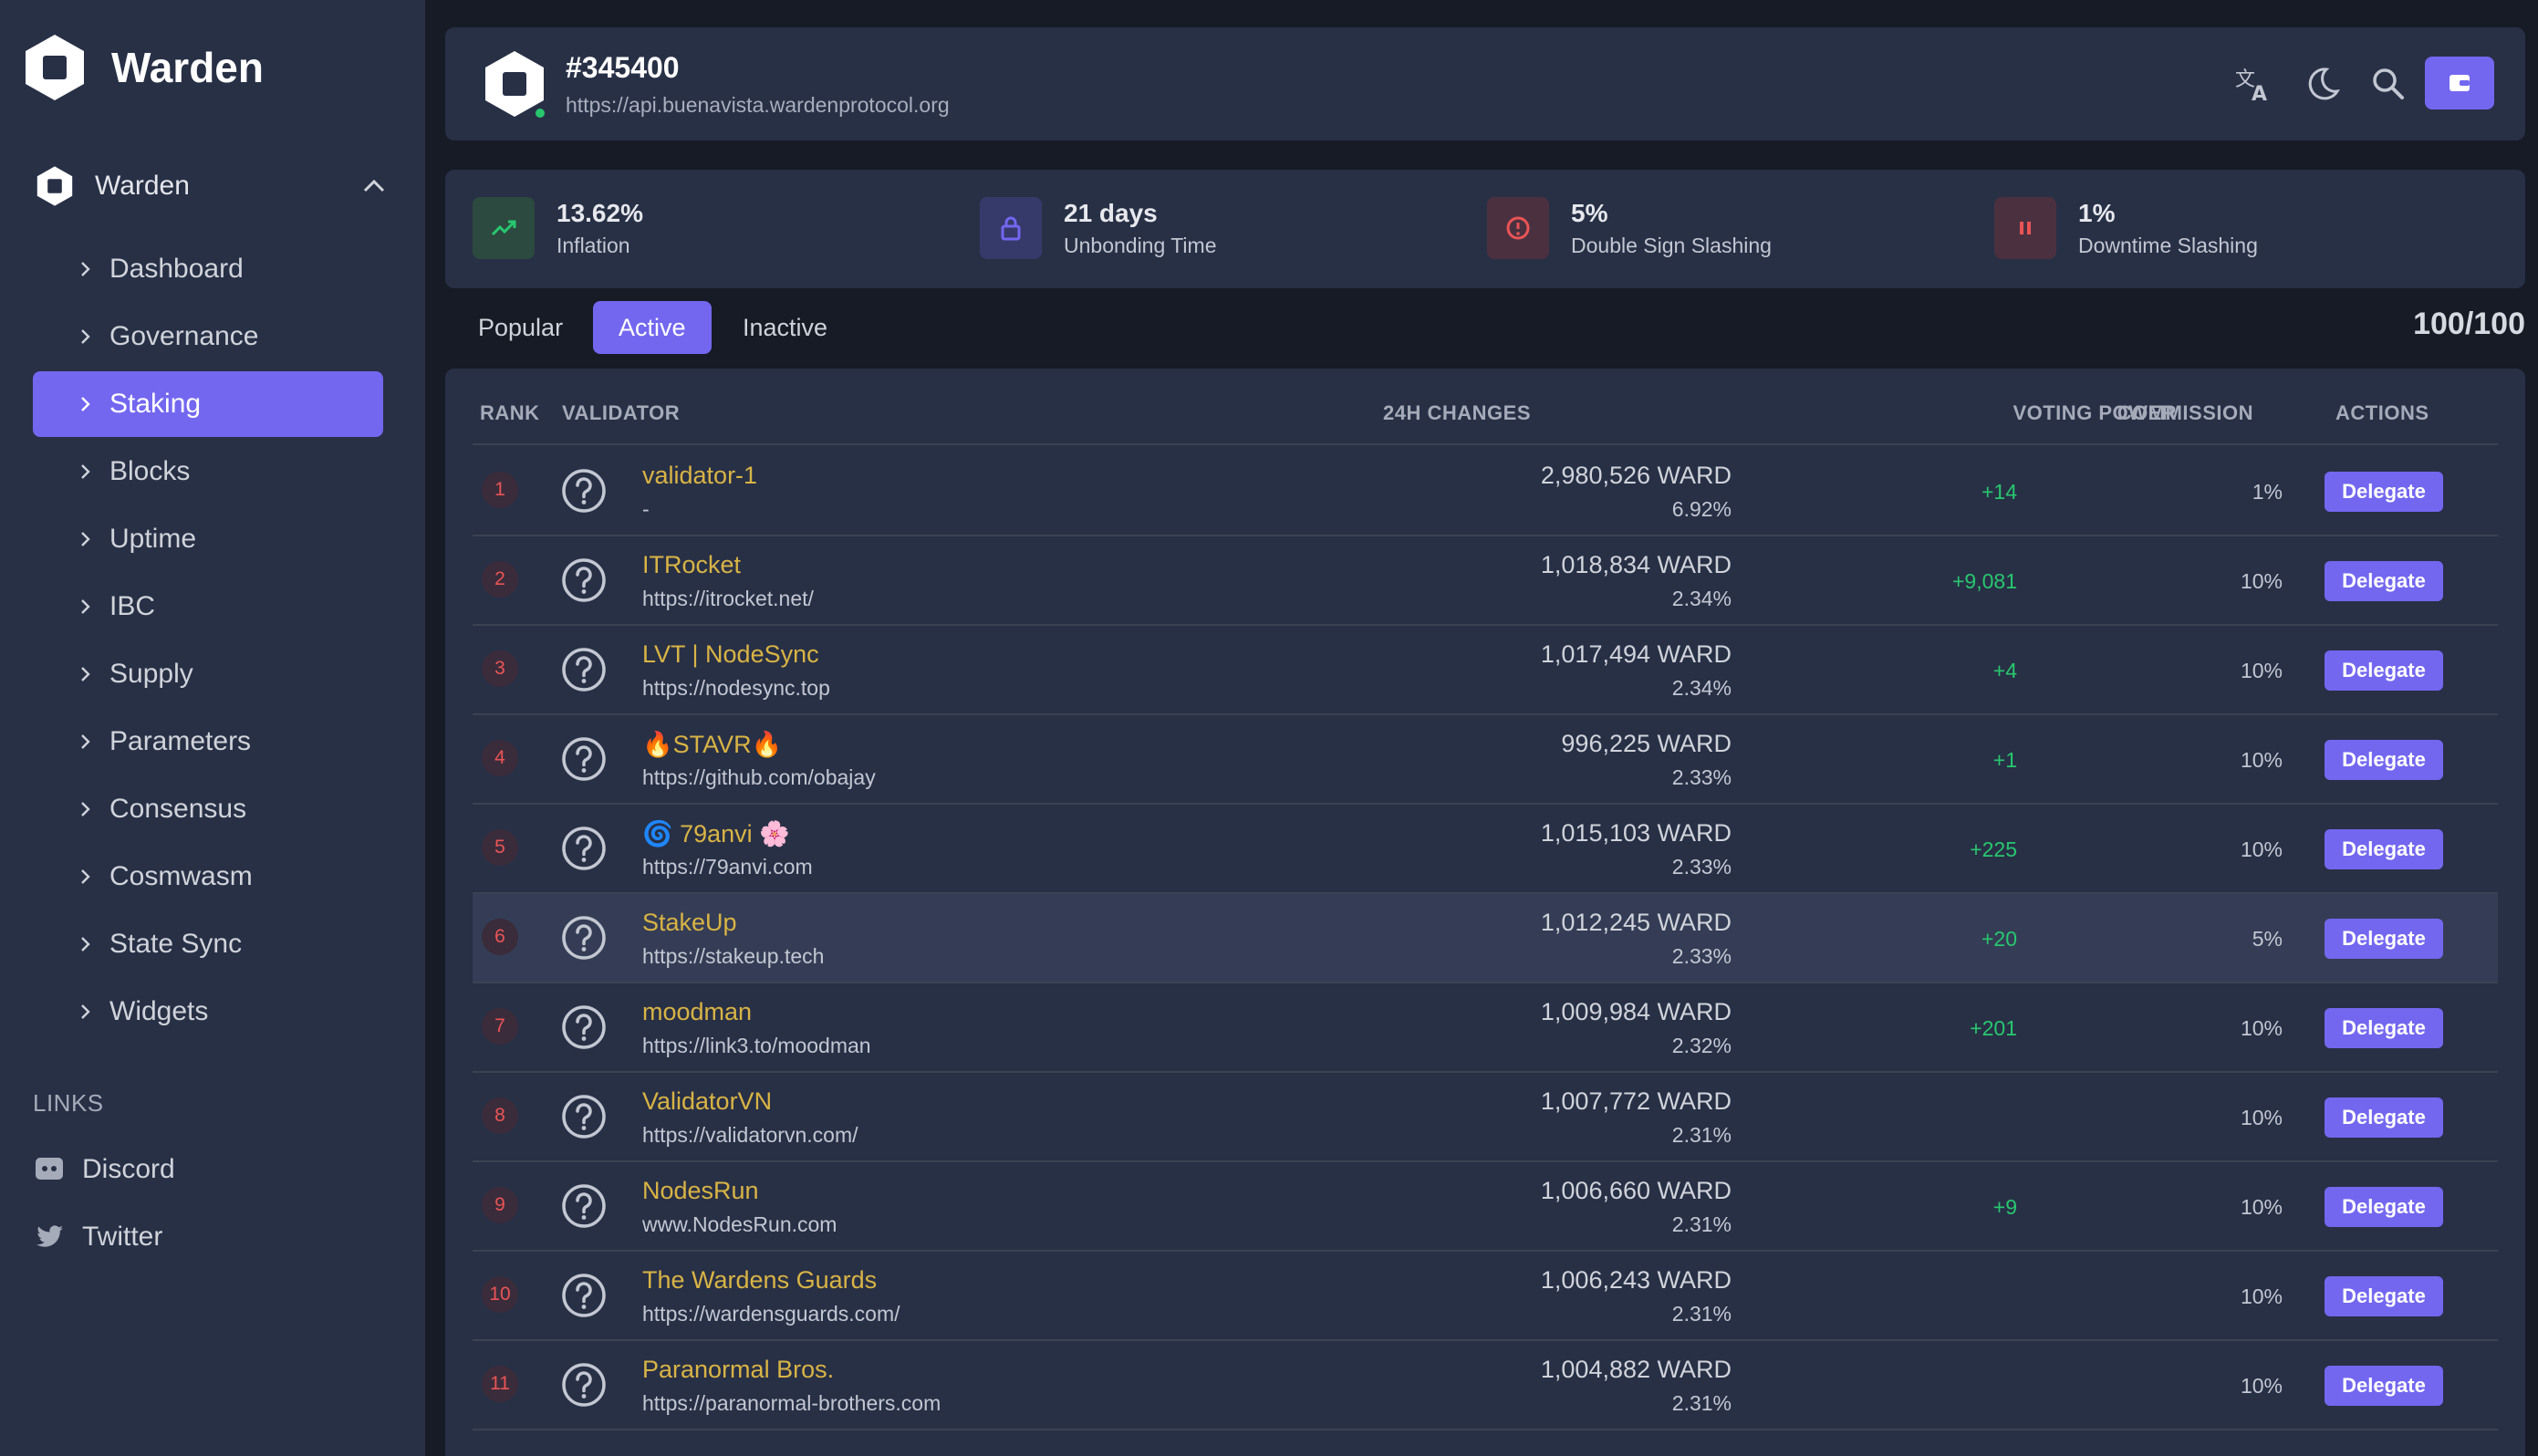 This screenshot has height=1456, width=2538. What do you see at coordinates (2004, 760) in the screenshot?
I see `24h-change: +1` at bounding box center [2004, 760].